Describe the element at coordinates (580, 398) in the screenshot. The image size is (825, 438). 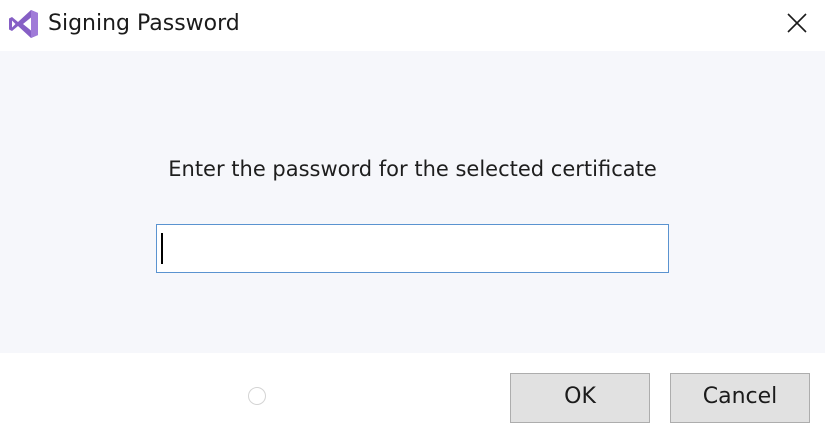
I see `ok-button: OK` at that location.